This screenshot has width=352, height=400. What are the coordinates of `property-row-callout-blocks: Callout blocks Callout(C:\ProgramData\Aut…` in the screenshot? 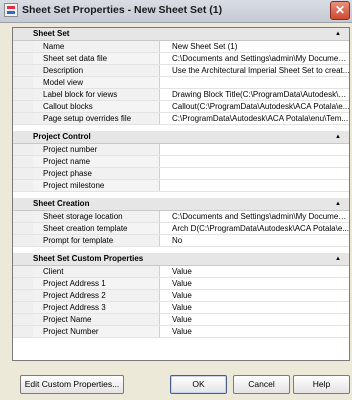 It's located at (181, 107).